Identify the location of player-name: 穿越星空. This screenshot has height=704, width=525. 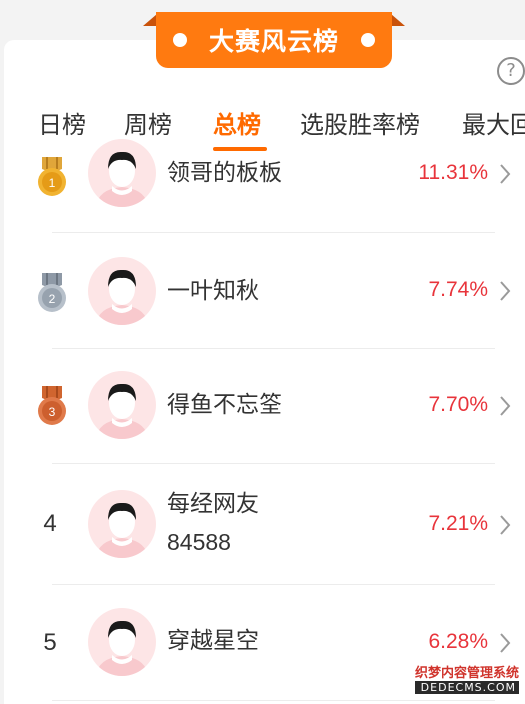
(213, 641).